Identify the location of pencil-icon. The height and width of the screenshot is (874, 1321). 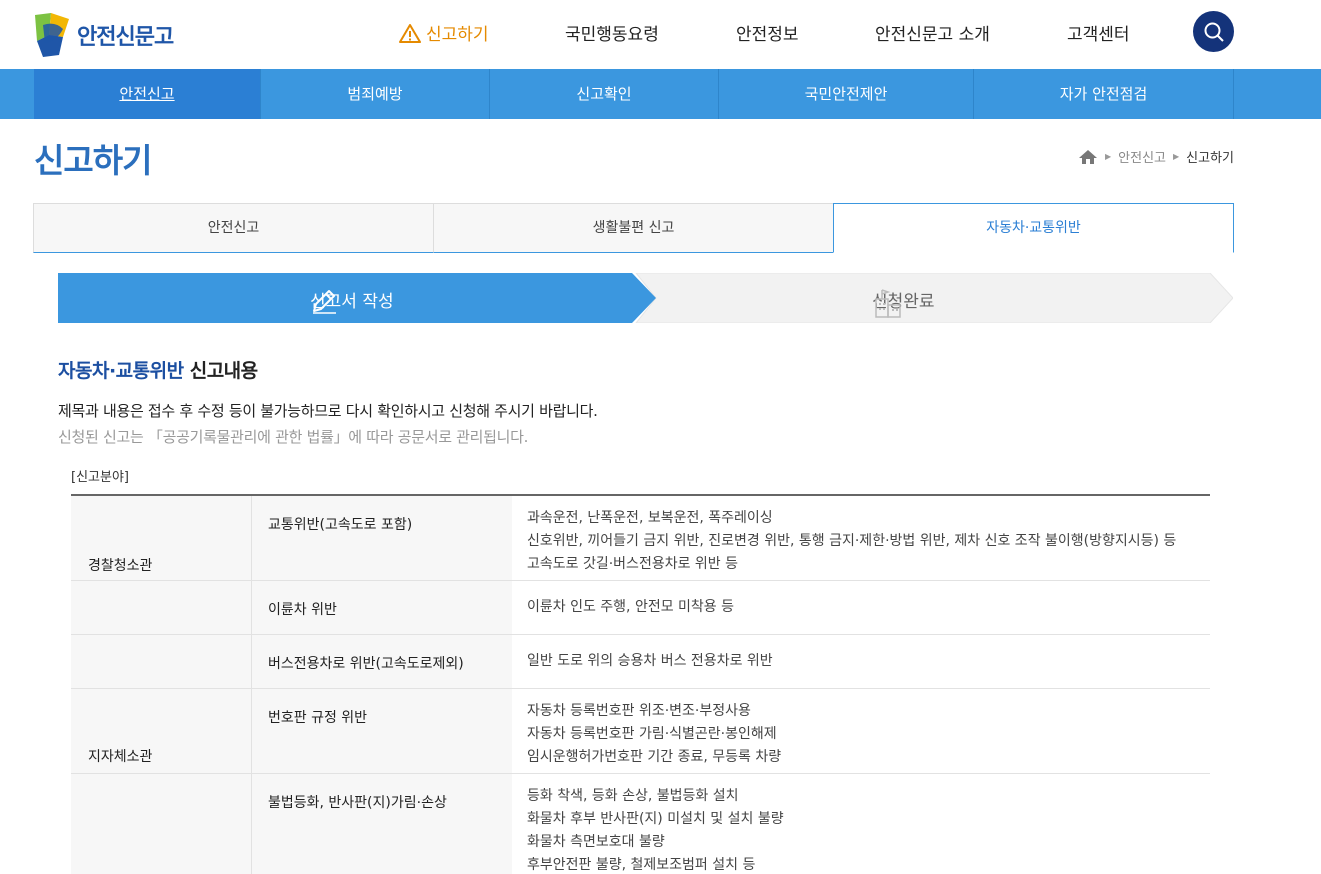
(324, 302).